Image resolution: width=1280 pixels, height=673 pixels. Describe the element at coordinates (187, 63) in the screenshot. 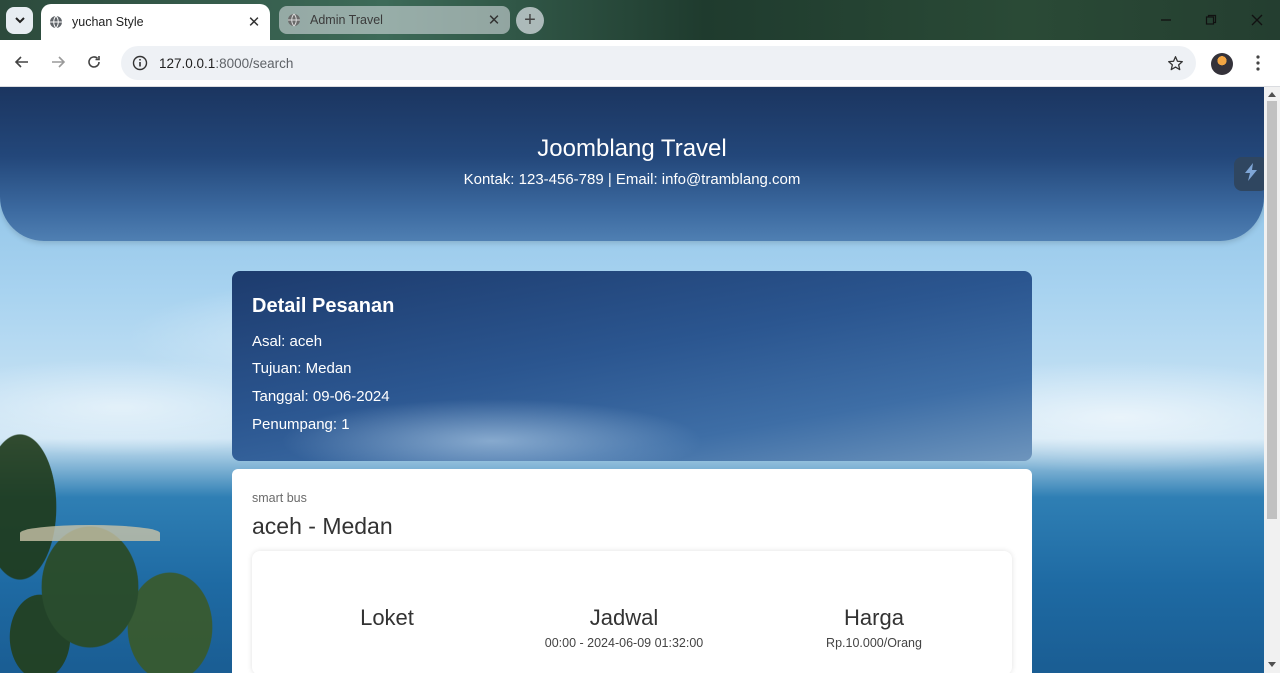

I see `url-host: 127.0.0.1` at that location.